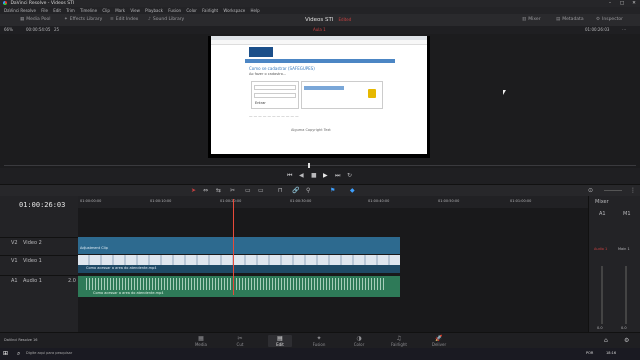  I want to click on sound-library-icon: ♪, so click(149, 19).